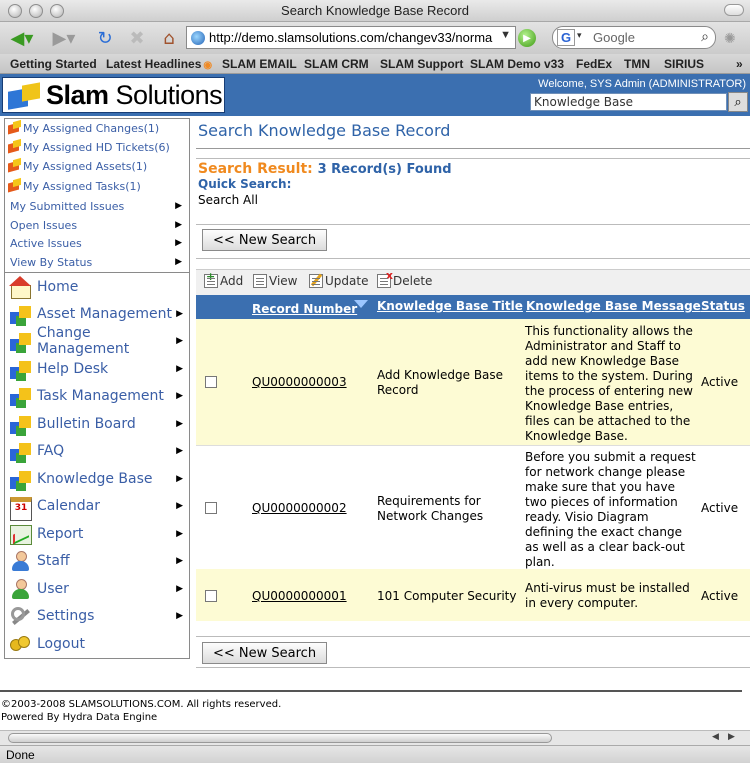  What do you see at coordinates (77, 166) in the screenshot?
I see `quick-link-assigned-assets: My Assigned Assets(1)` at bounding box center [77, 166].